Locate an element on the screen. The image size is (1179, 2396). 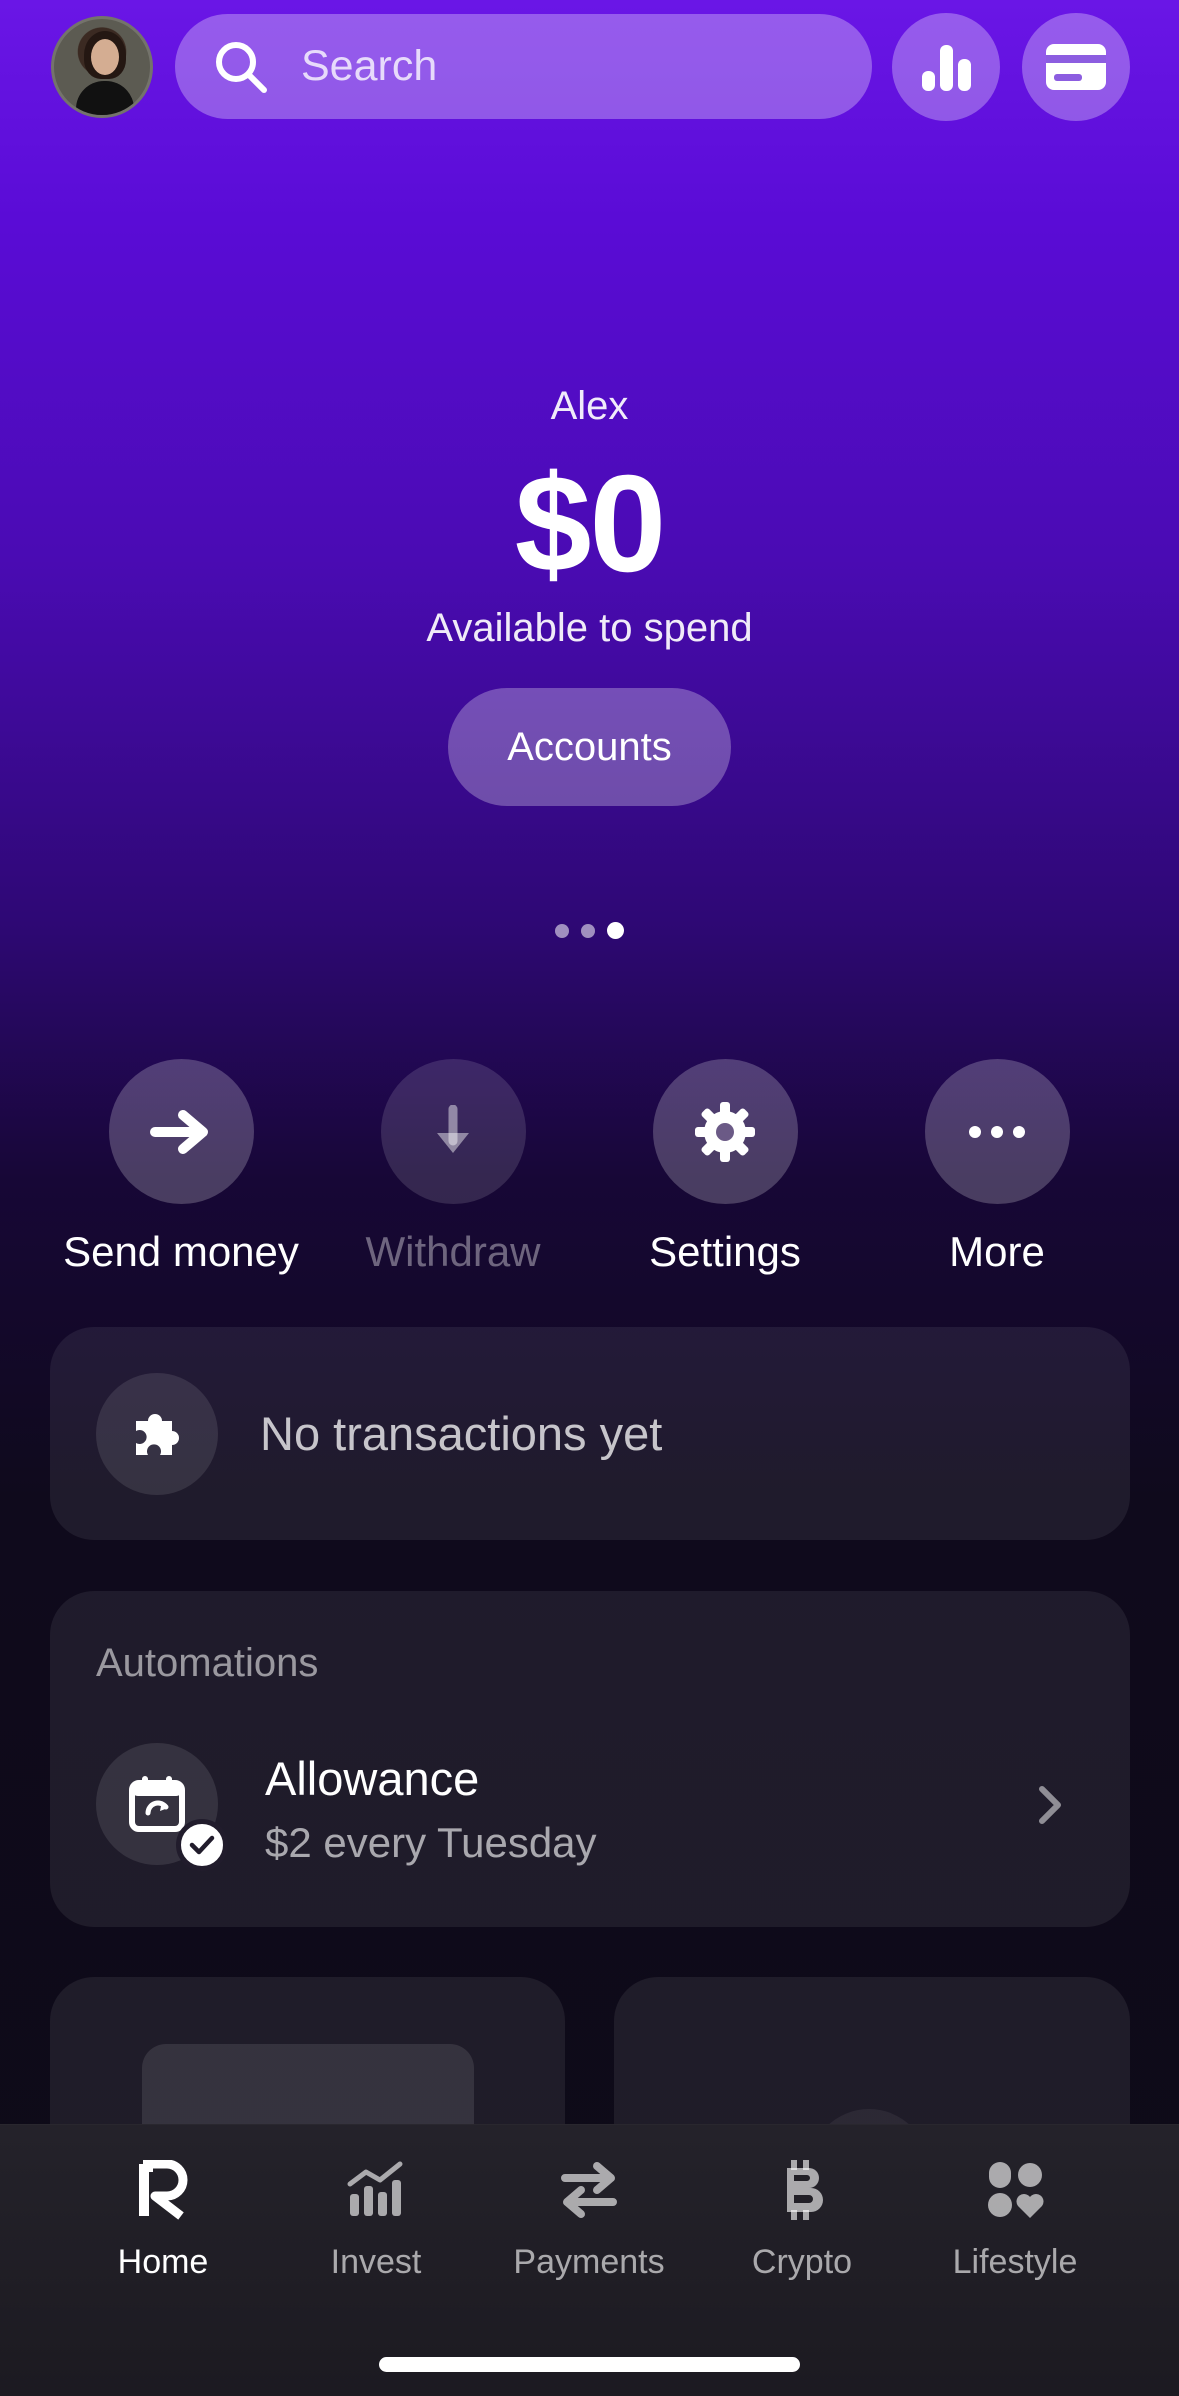
withdraw-button: Withdraw is located at coordinates (453, 1167).